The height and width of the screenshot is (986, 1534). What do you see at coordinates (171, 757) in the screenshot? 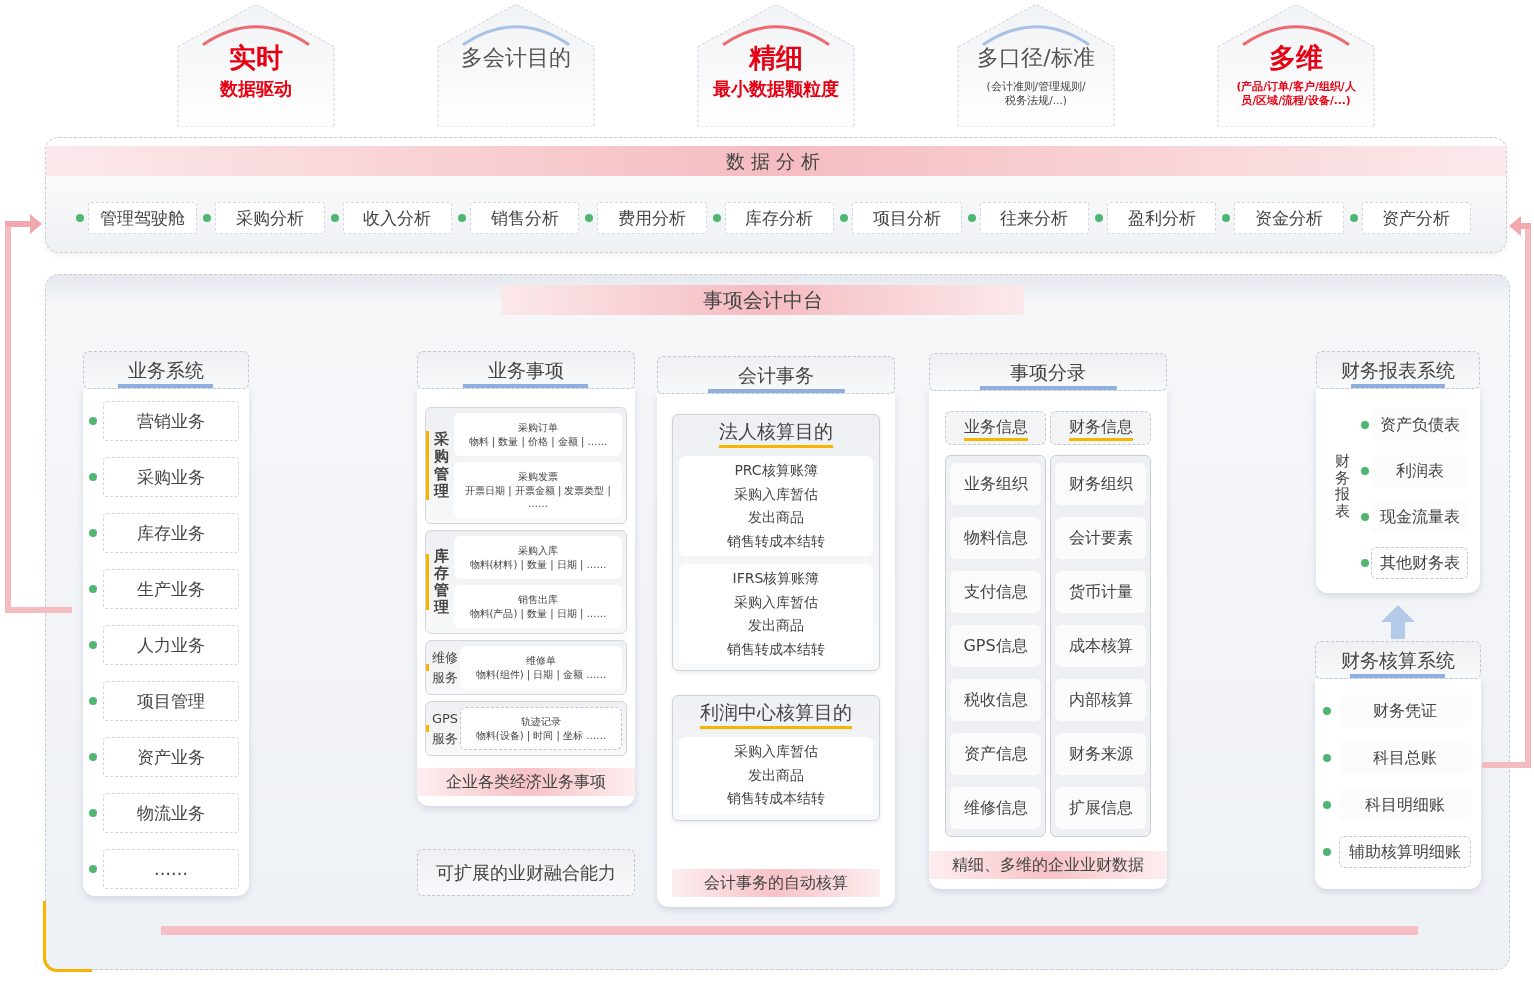
I see `system-item: 资产业务` at bounding box center [171, 757].